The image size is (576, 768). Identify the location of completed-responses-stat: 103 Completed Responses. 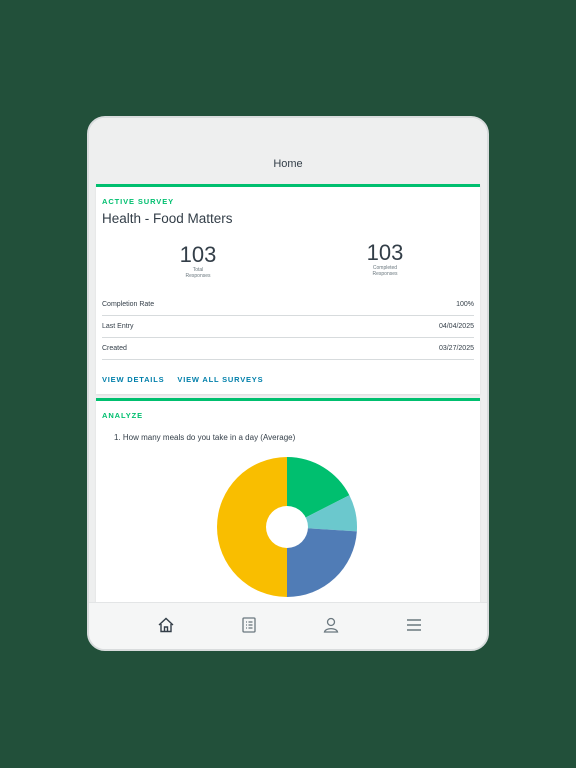
(385, 259).